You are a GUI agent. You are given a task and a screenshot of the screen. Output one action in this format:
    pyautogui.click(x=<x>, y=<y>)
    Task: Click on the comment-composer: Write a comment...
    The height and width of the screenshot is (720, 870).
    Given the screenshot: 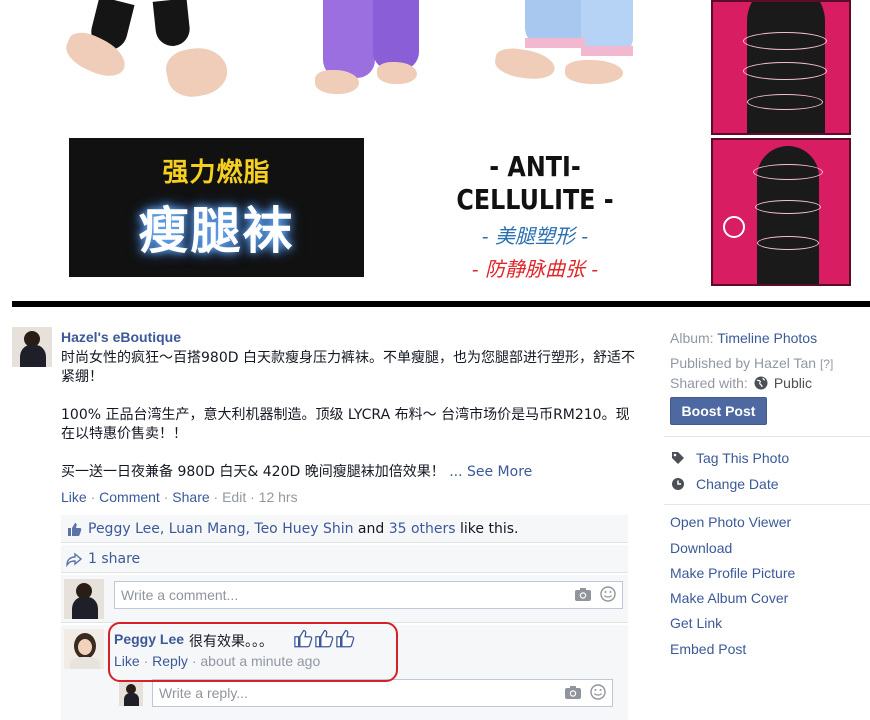 What is the action you would take?
    pyautogui.click(x=344, y=599)
    